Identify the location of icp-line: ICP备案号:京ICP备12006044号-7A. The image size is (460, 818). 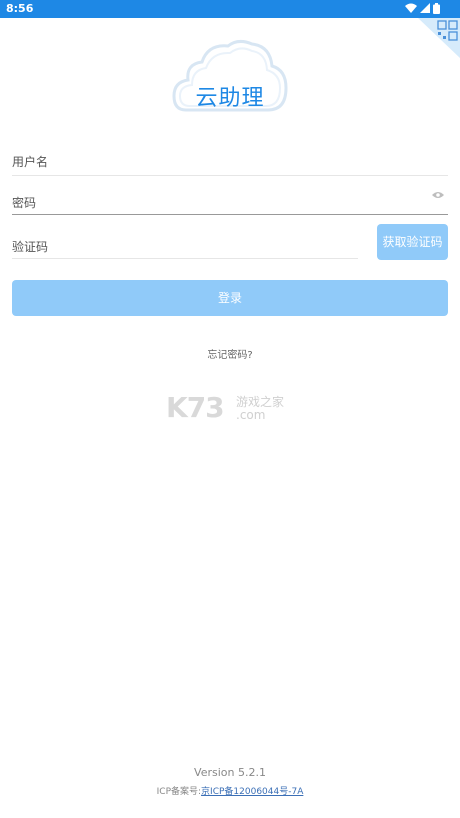
(230, 790).